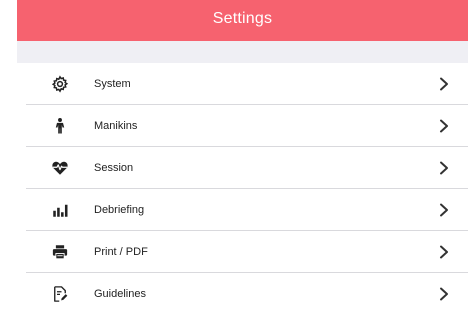 The image size is (475, 326). What do you see at coordinates (116, 126) in the screenshot?
I see `menu-item-label: Manikins` at bounding box center [116, 126].